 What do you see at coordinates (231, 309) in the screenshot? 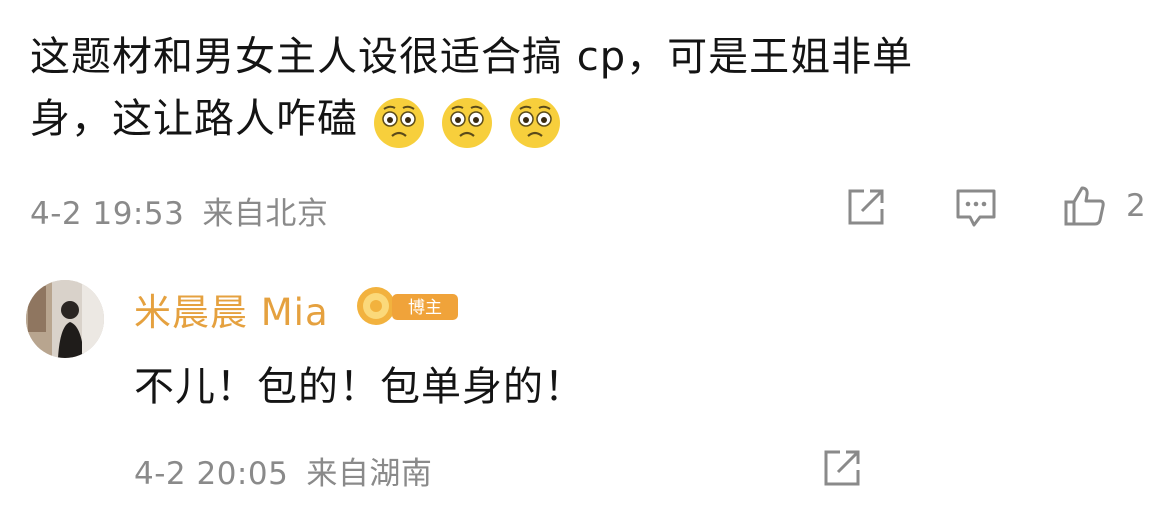
I see `reply-author-name: 米晨晨 Mia` at bounding box center [231, 309].